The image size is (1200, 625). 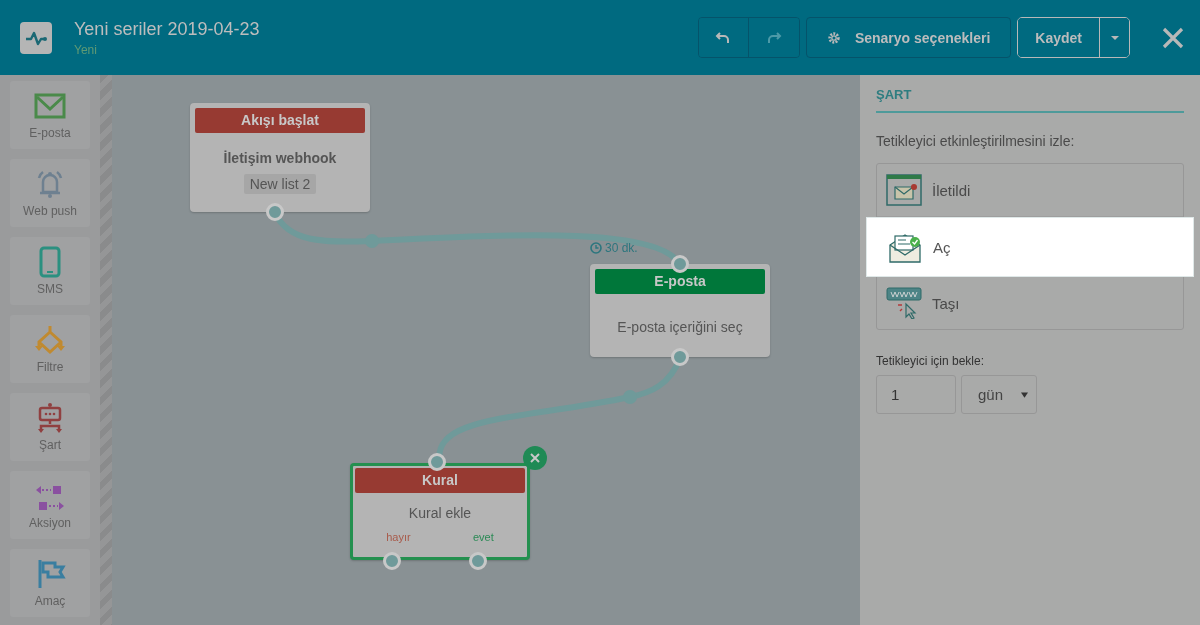 What do you see at coordinates (50, 505) in the screenshot?
I see `toolbox-item: Aksiyon` at bounding box center [50, 505].